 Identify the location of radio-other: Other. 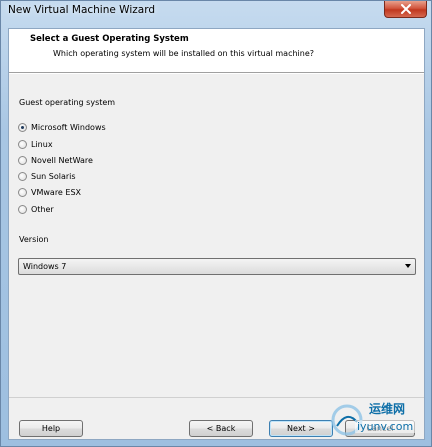
(36, 209).